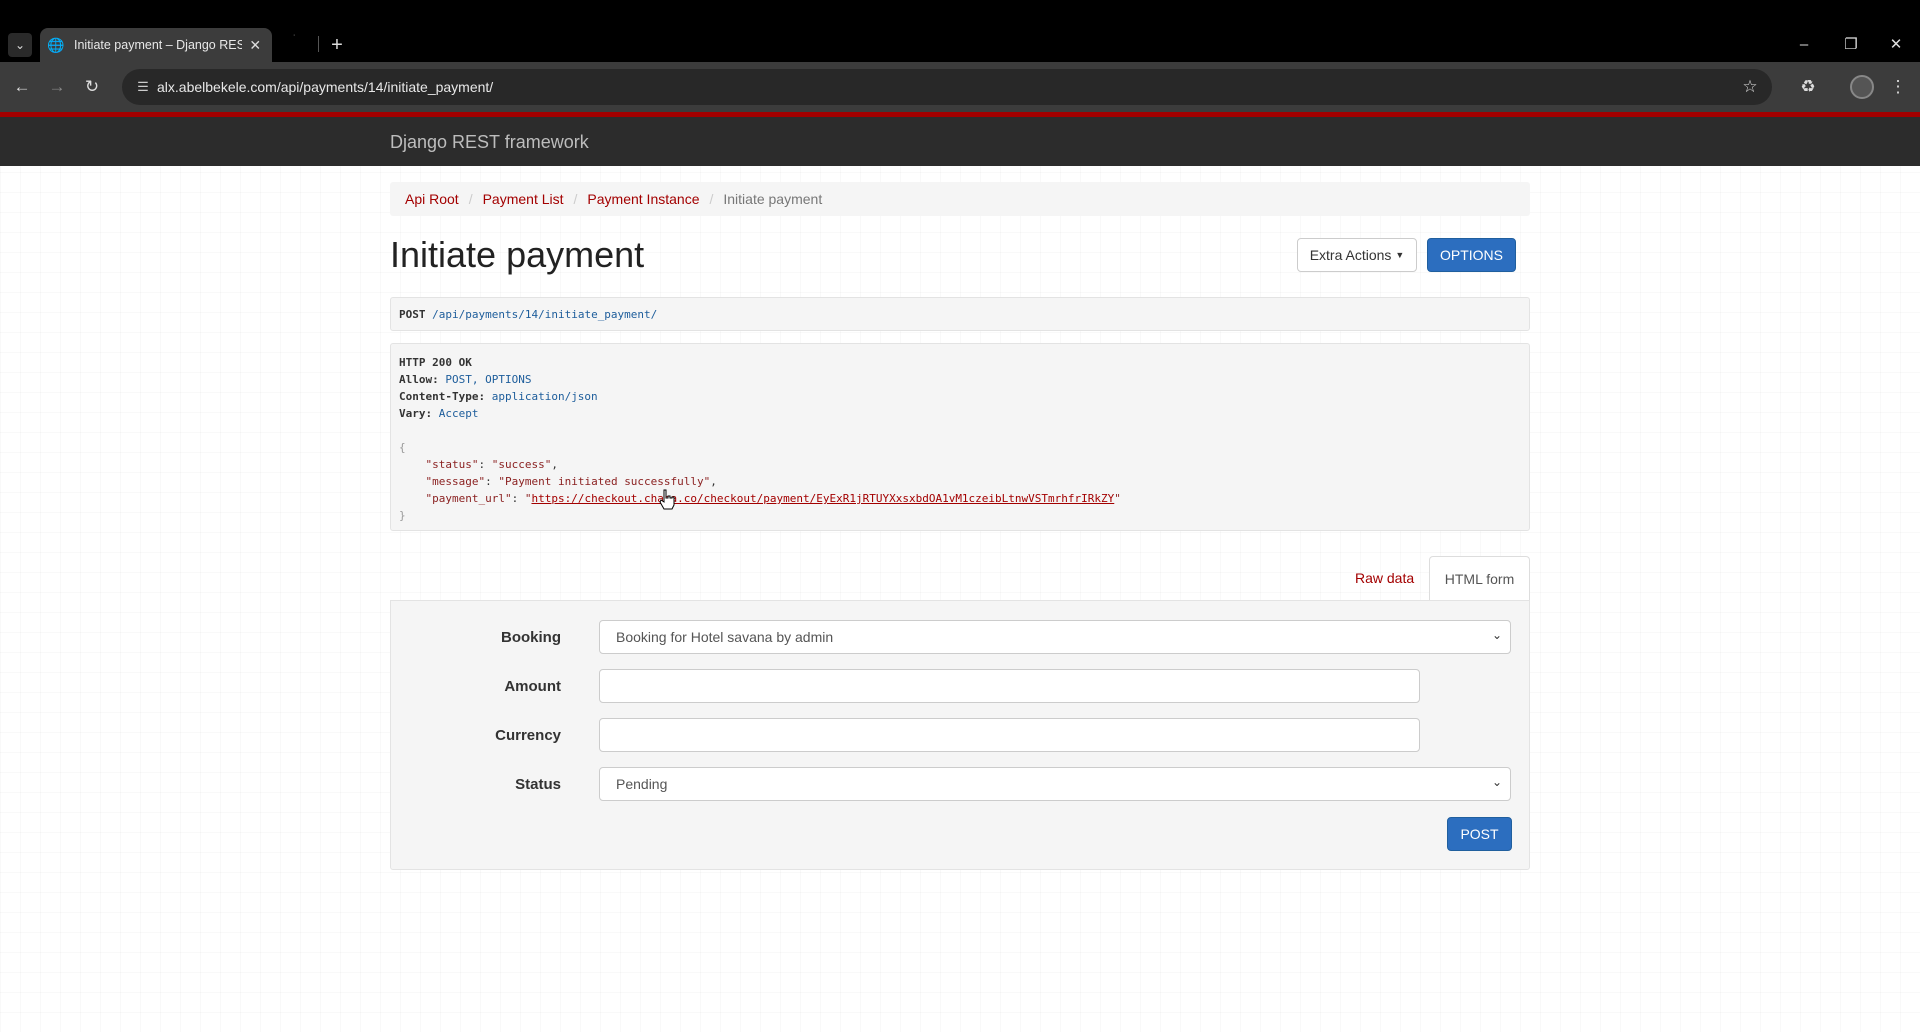  Describe the element at coordinates (1055, 784) in the screenshot. I see `status-select: Pending ⌄` at that location.